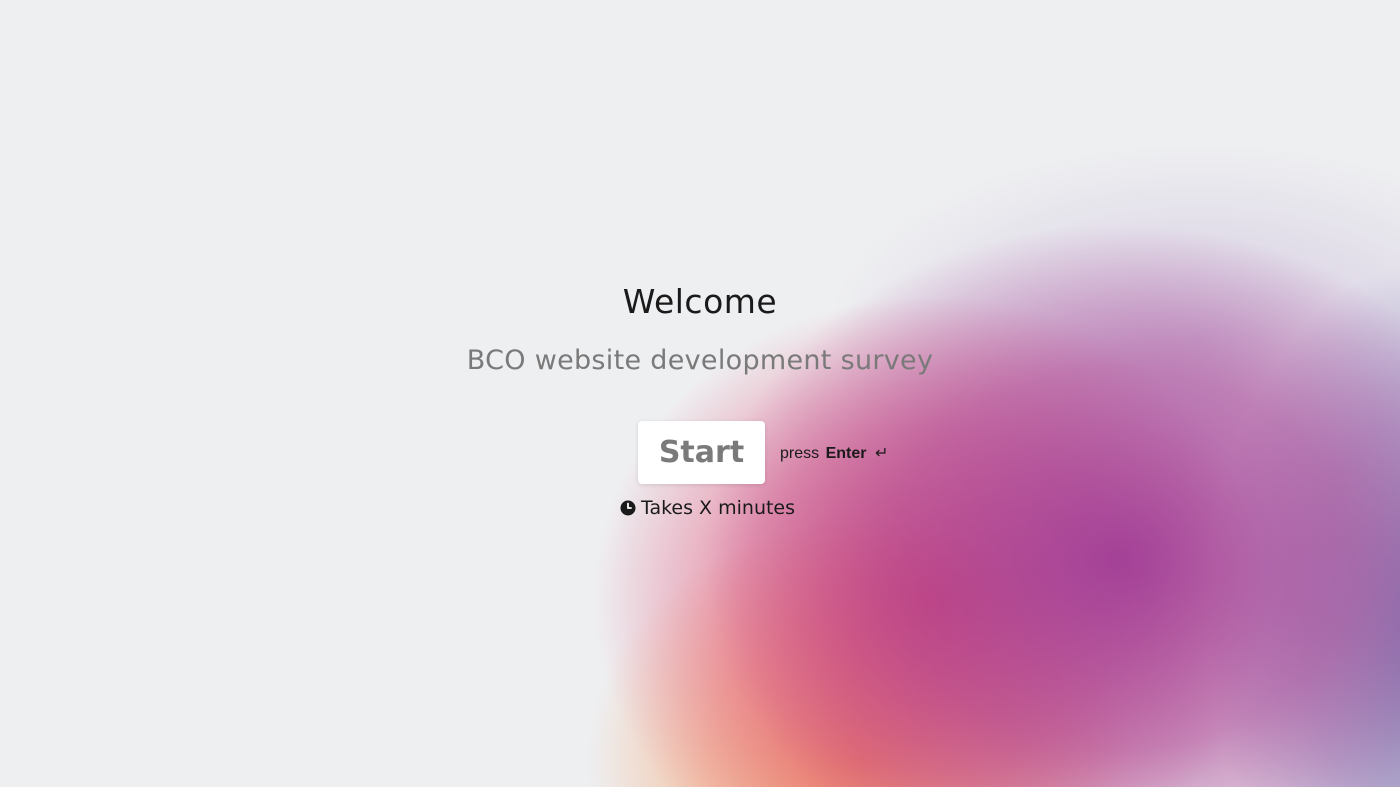 The width and height of the screenshot is (1400, 787). Describe the element at coordinates (701, 452) in the screenshot. I see `start-button: Start` at that location.